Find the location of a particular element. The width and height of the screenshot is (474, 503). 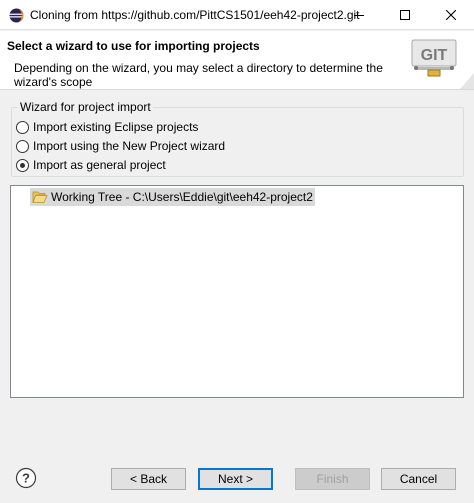

cancel-button: Cancel is located at coordinates (418, 479).